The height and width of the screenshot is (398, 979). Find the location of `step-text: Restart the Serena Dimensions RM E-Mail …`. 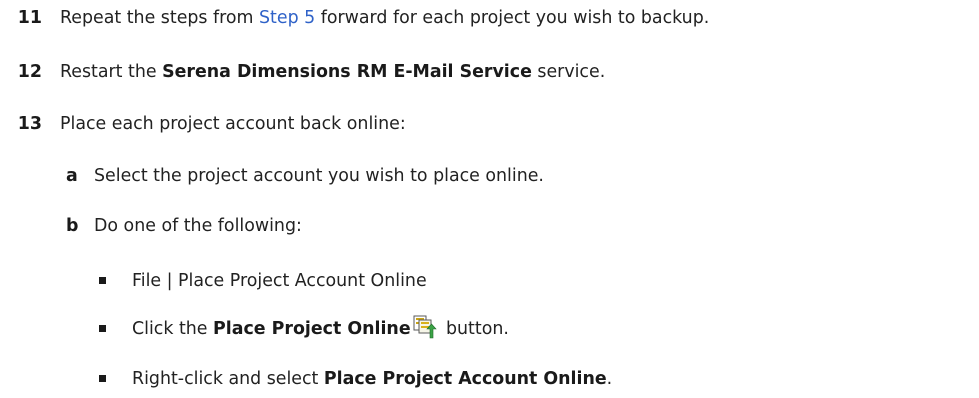

step-text: Restart the Serena Dimensions RM E-Mail … is located at coordinates (333, 72).